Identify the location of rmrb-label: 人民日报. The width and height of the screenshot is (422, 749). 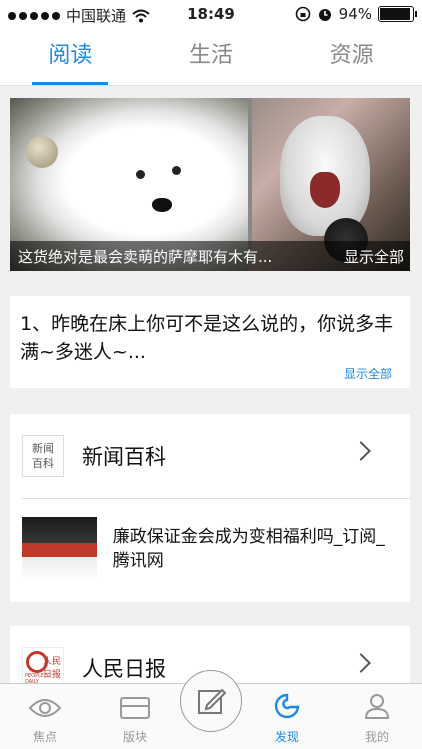
(124, 669).